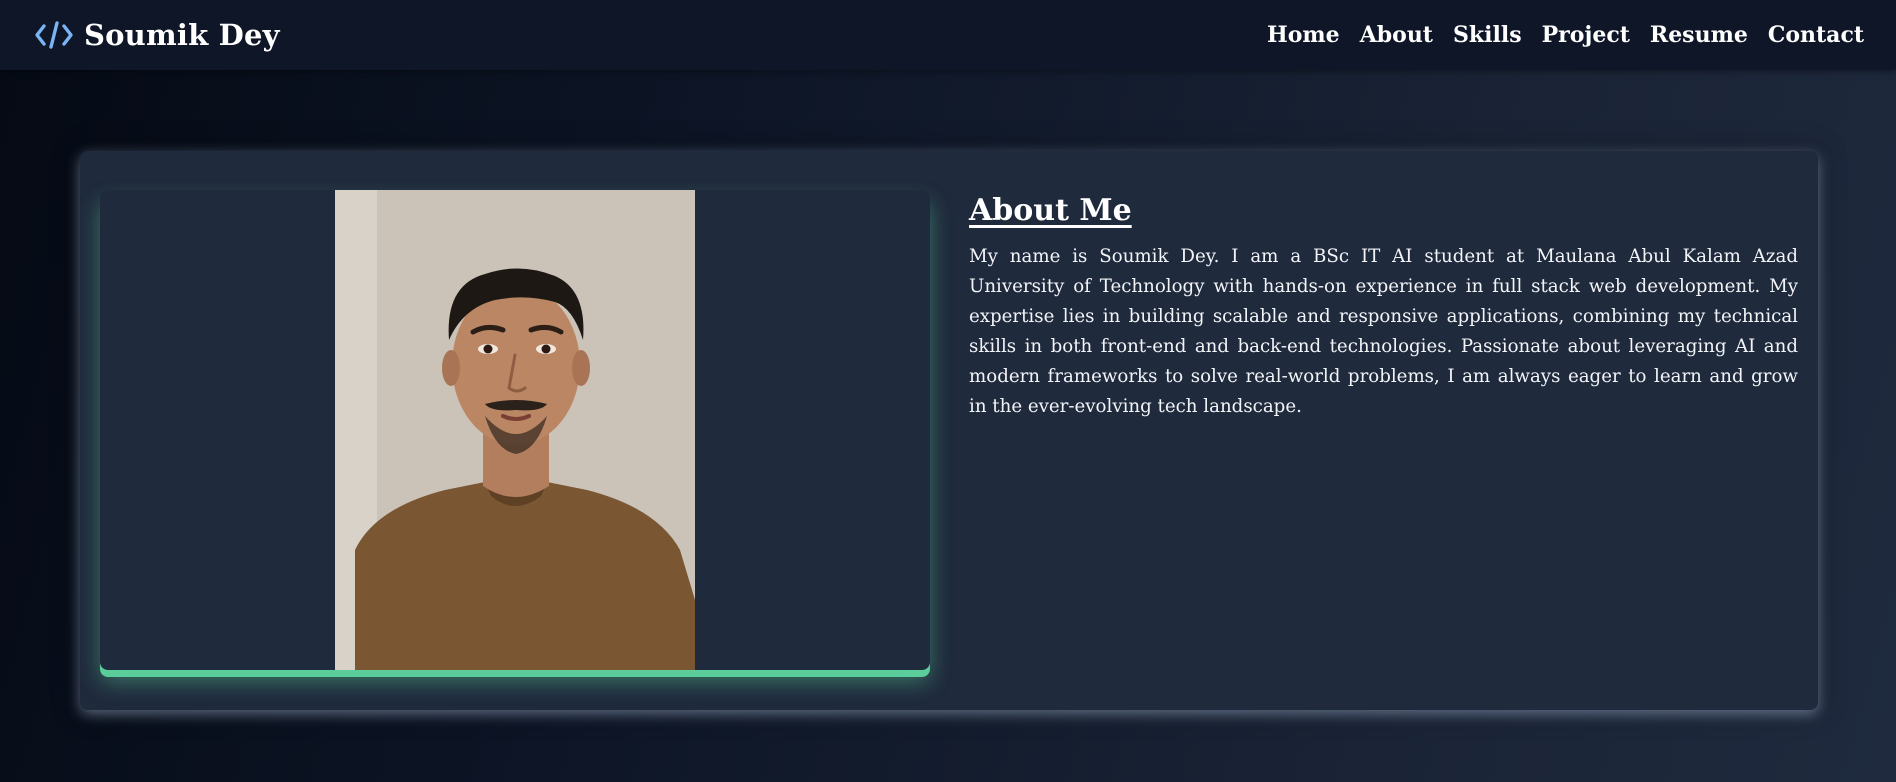 Image resolution: width=1896 pixels, height=782 pixels. Describe the element at coordinates (1303, 35) in the screenshot. I see `nav-link-home: Home` at that location.